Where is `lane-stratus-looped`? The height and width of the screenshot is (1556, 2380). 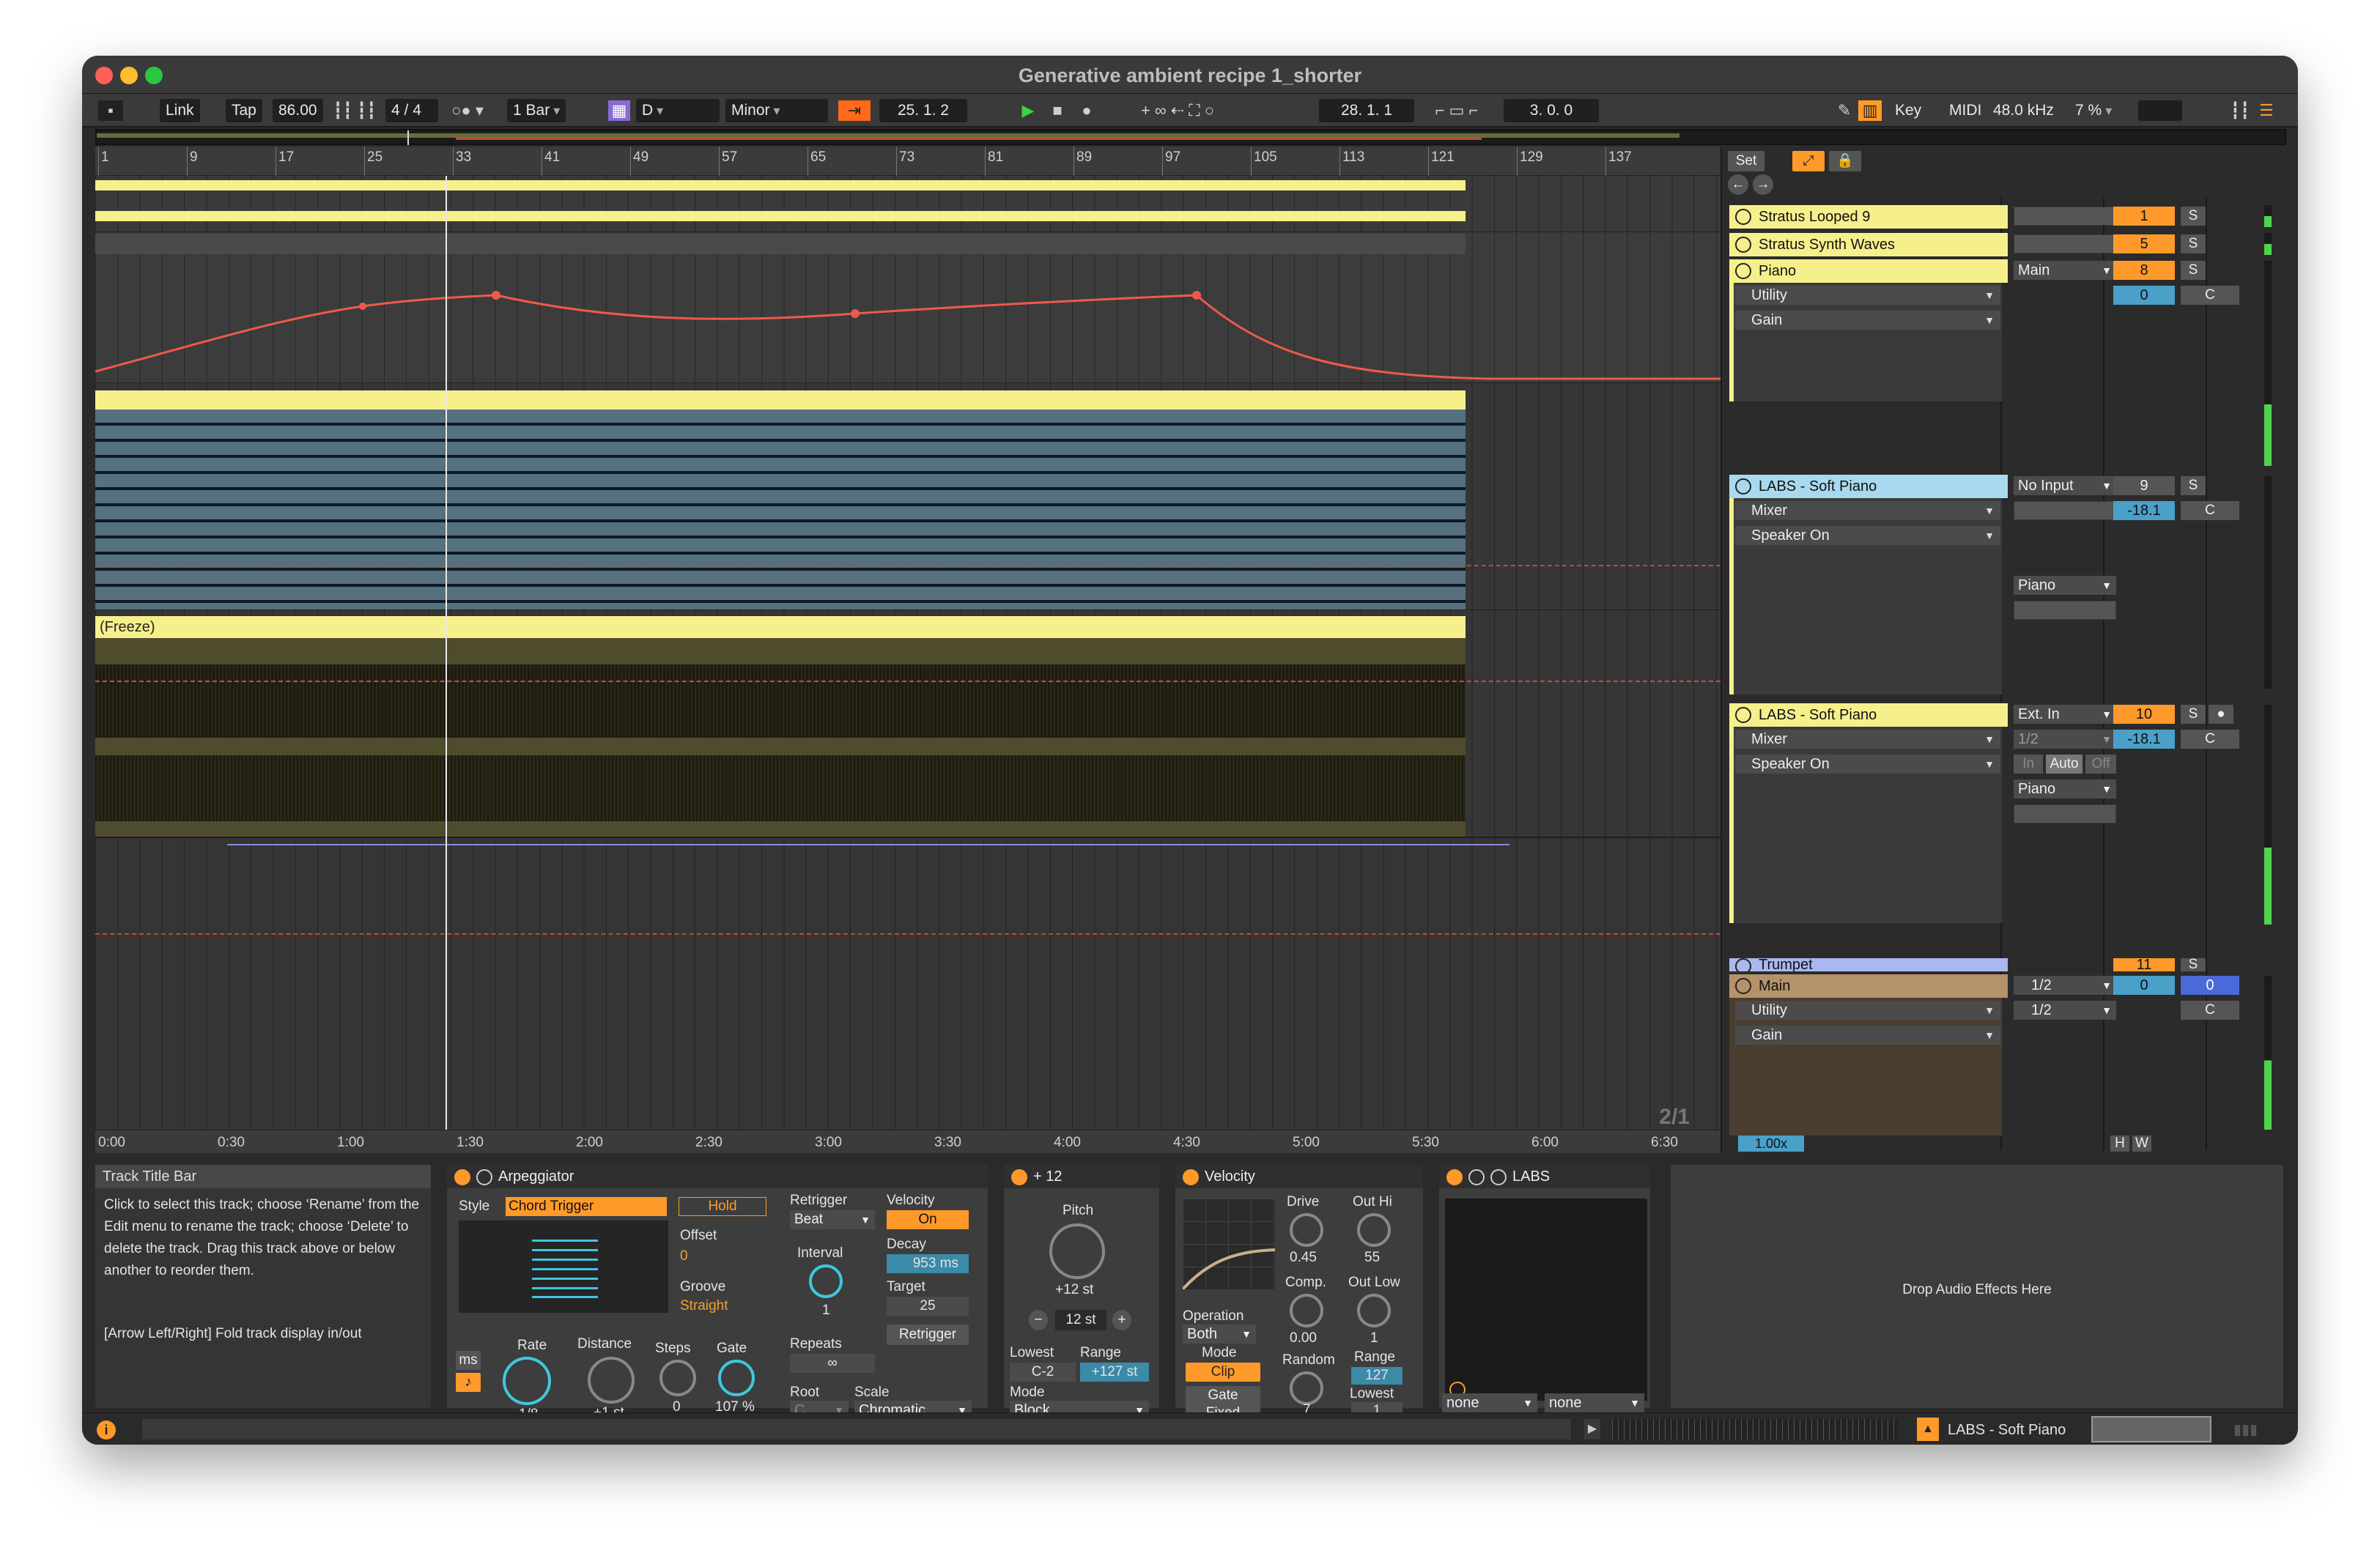
lane-stratus-looped is located at coordinates (908, 190).